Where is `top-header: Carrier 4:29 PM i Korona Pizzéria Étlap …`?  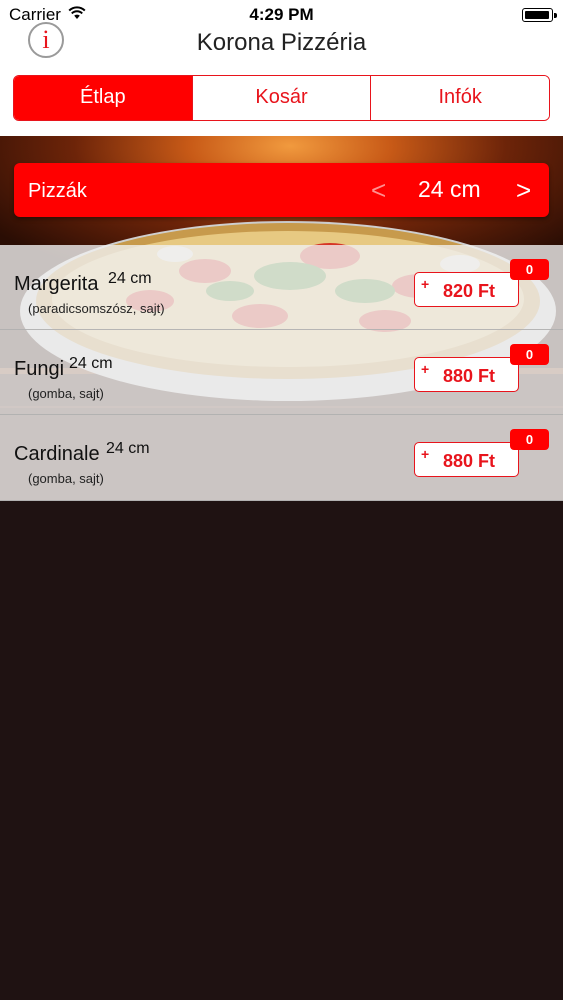 top-header: Carrier 4:29 PM i Korona Pizzéria Étlap … is located at coordinates (281, 68).